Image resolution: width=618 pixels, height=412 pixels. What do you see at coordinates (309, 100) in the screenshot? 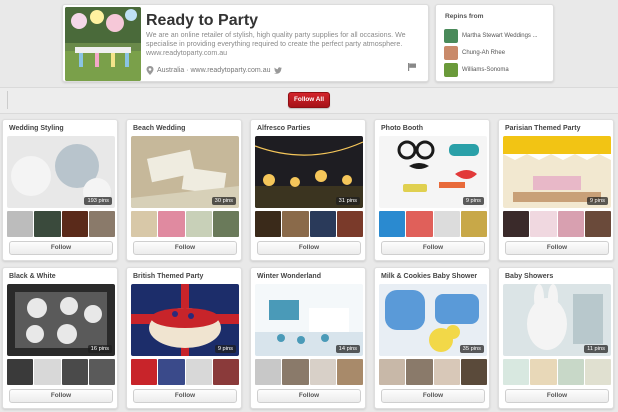
I see `follow-all-button: Follow All` at bounding box center [309, 100].